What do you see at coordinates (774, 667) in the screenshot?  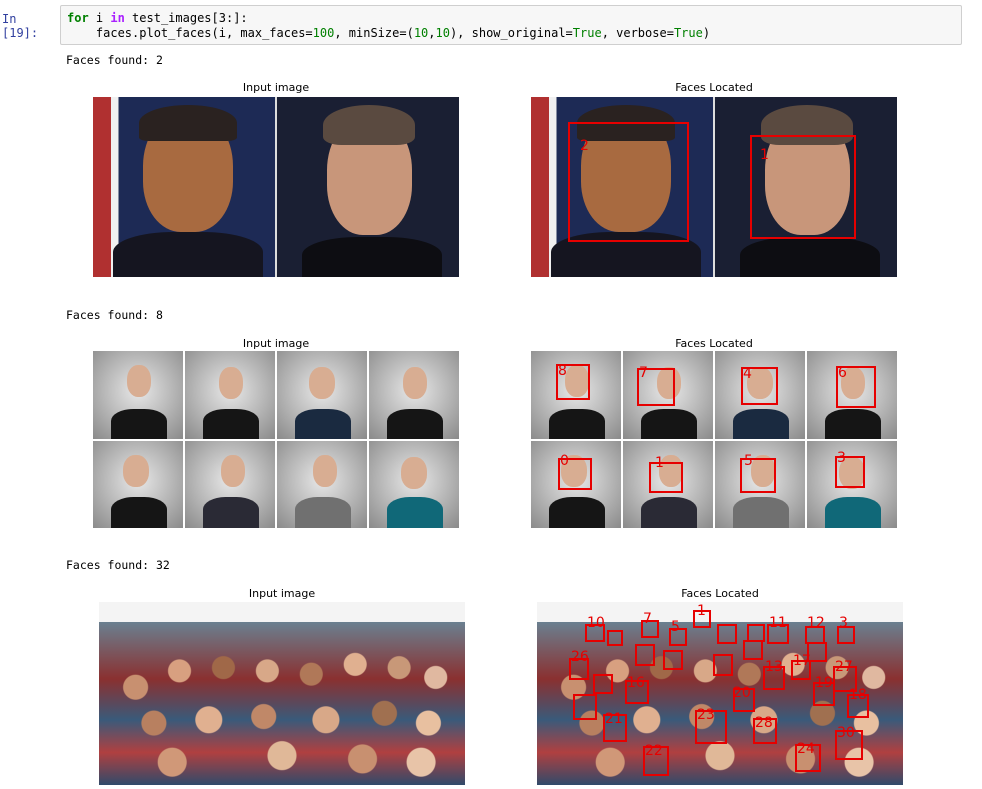 I see `face-box-label: 13` at bounding box center [774, 667].